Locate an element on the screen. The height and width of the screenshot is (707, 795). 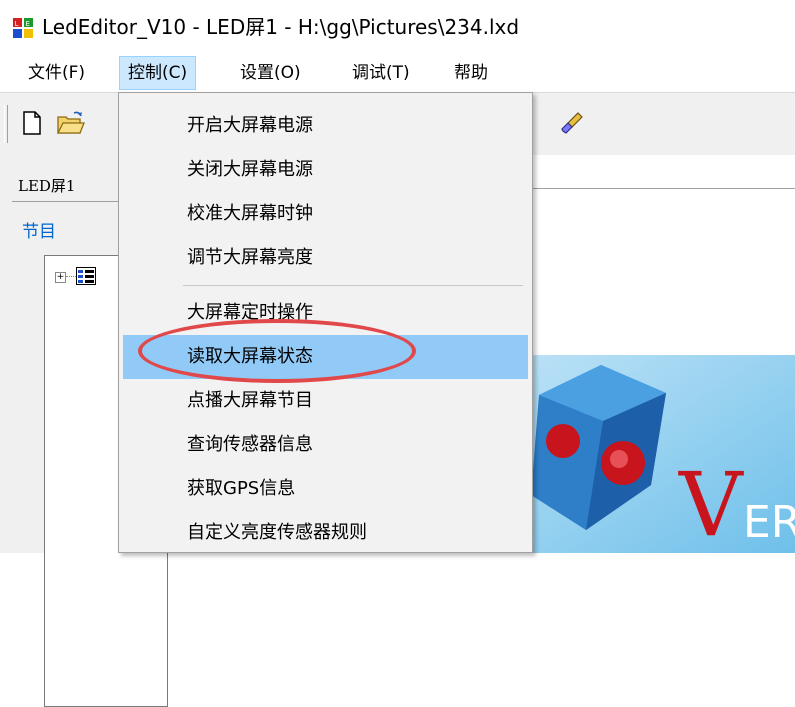
tree-expander: + is located at coordinates (60, 277).